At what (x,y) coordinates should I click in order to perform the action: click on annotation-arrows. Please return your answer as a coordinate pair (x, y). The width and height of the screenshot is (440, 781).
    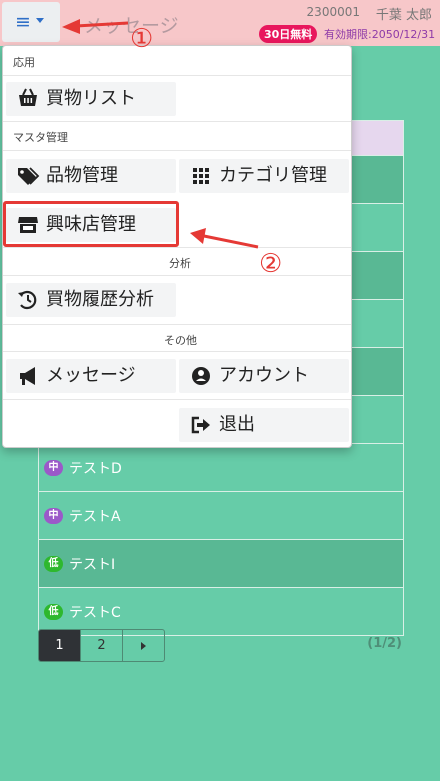
    Looking at the image, I should click on (160, 134).